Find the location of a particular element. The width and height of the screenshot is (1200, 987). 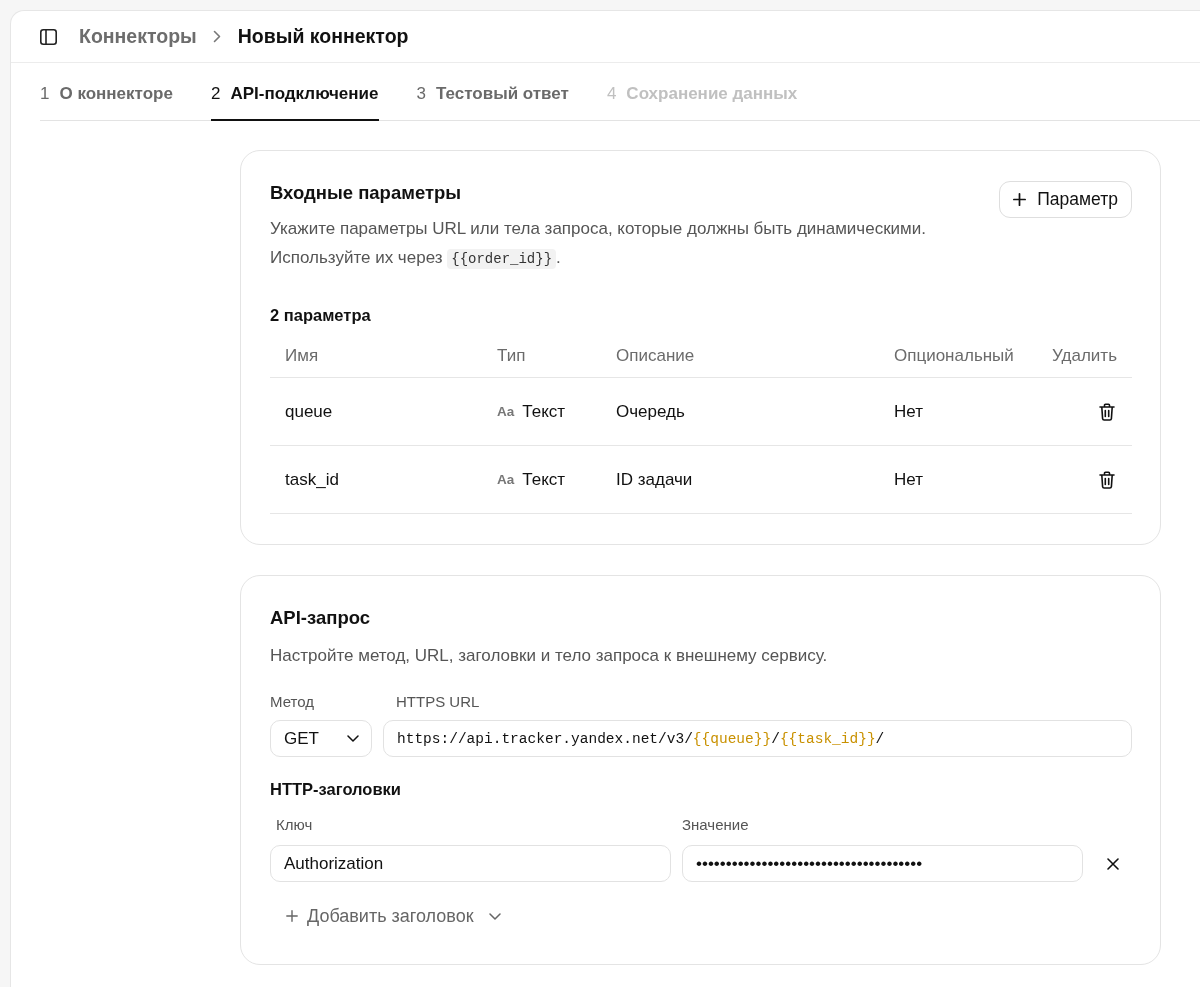

header-key-field: Authorization is located at coordinates (470, 863).